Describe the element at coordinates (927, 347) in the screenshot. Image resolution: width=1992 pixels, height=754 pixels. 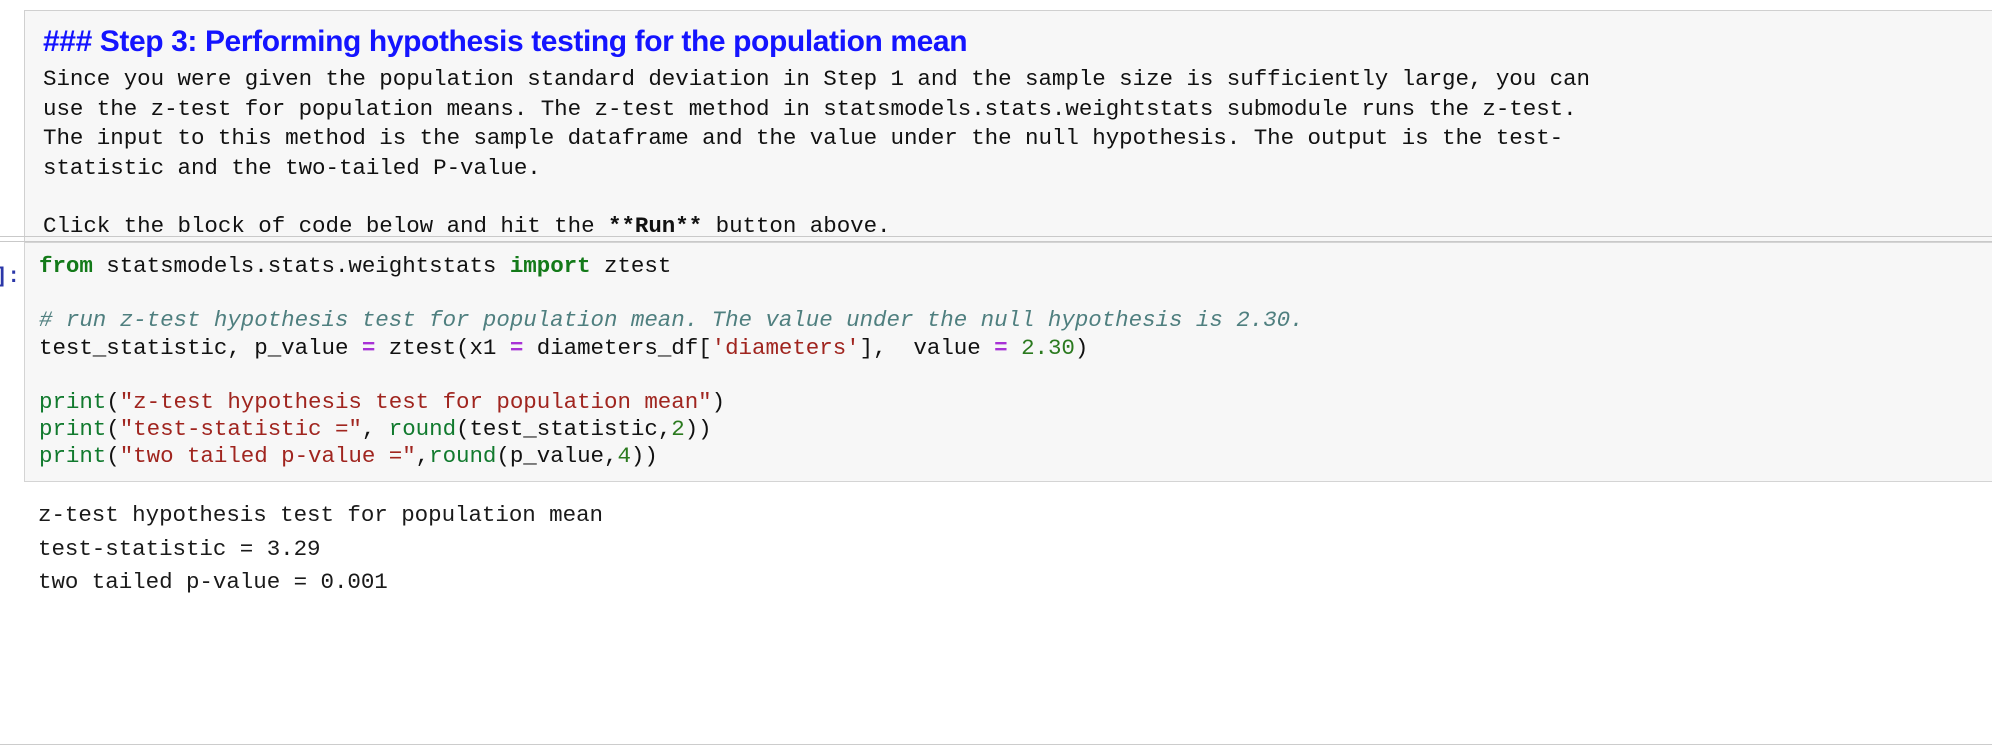
I see `code-token-plain: ], value` at that location.